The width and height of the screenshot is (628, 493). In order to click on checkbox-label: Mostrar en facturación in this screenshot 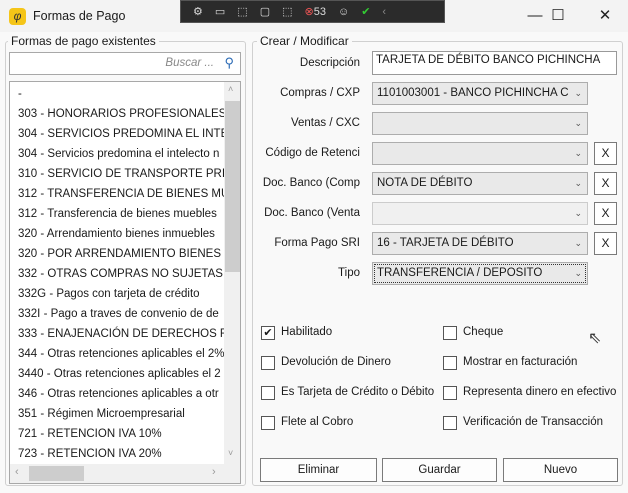, I will do `click(520, 362)`.